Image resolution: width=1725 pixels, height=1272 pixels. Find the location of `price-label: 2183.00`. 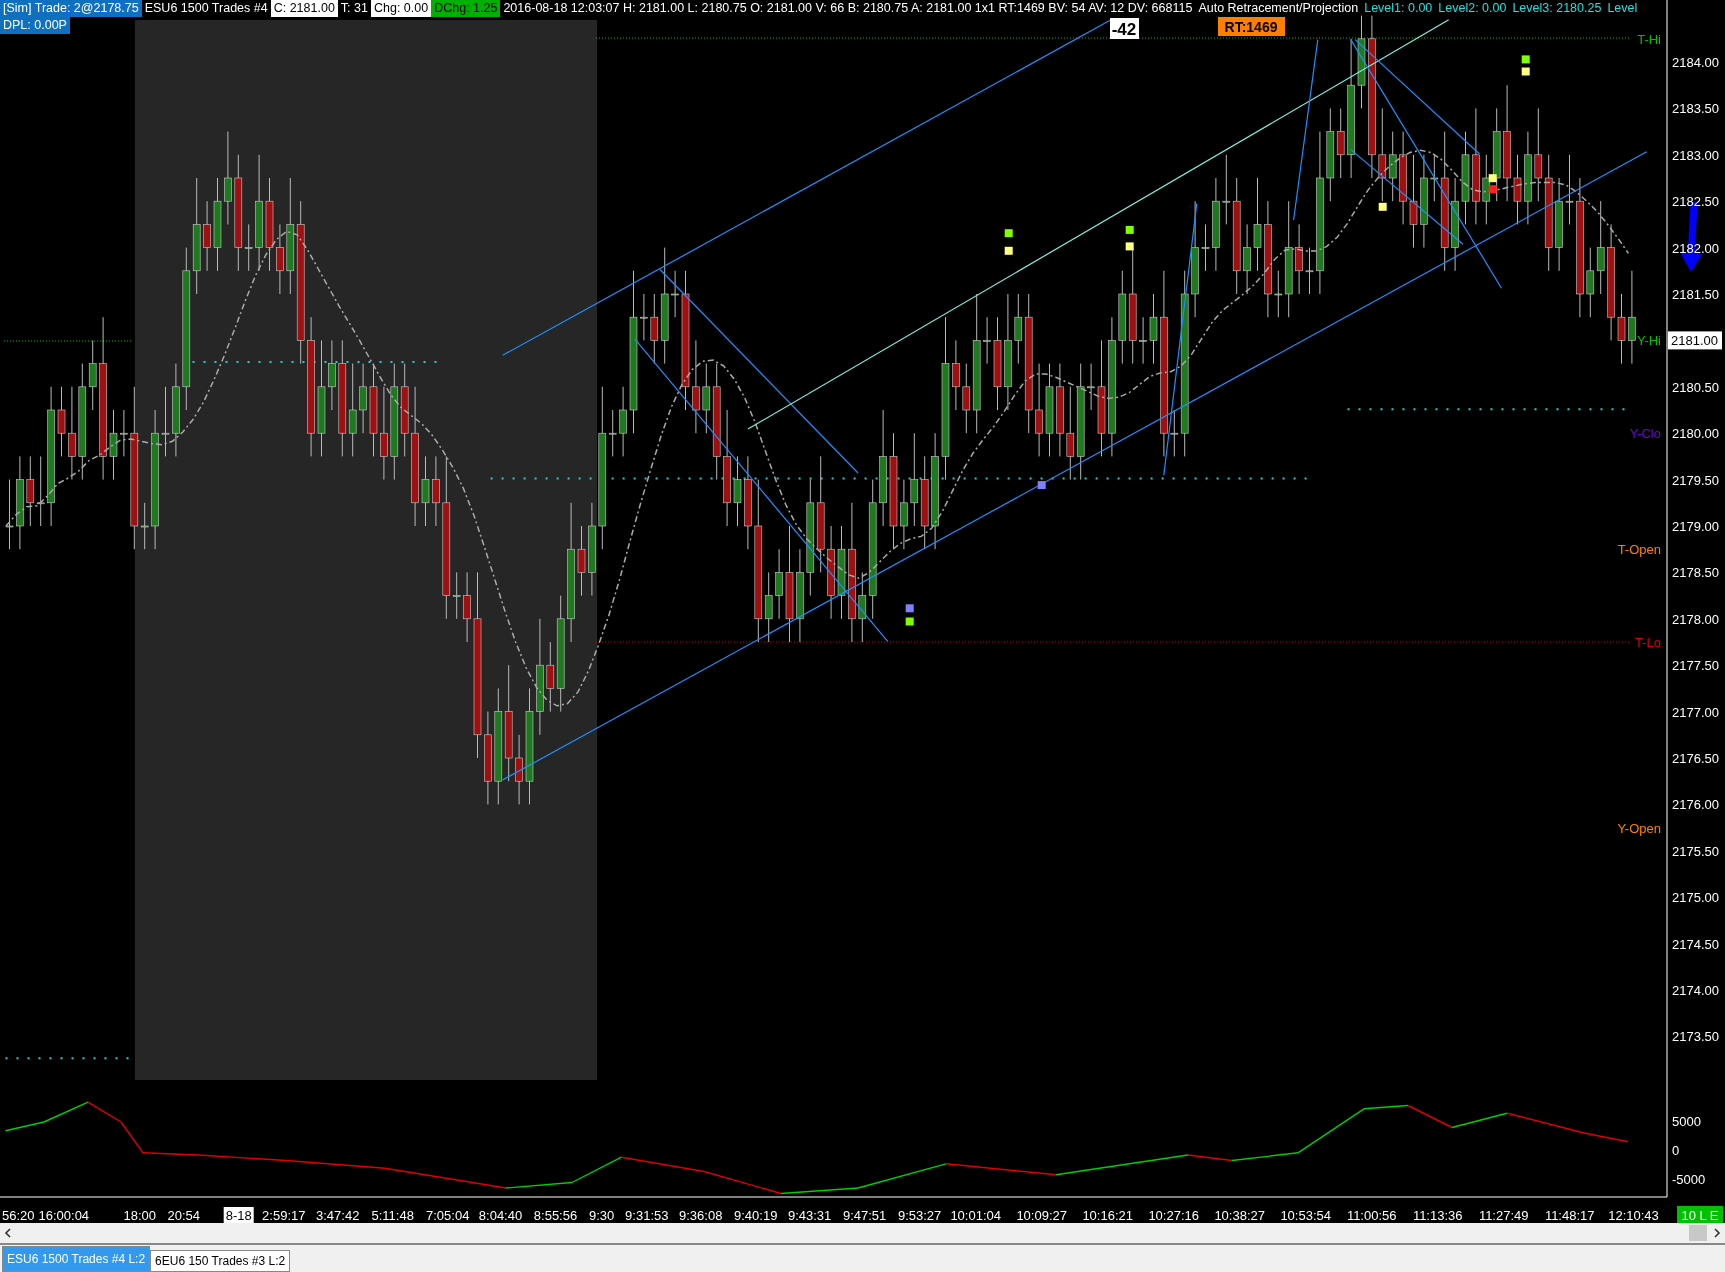

price-label: 2183.00 is located at coordinates (1695, 155).